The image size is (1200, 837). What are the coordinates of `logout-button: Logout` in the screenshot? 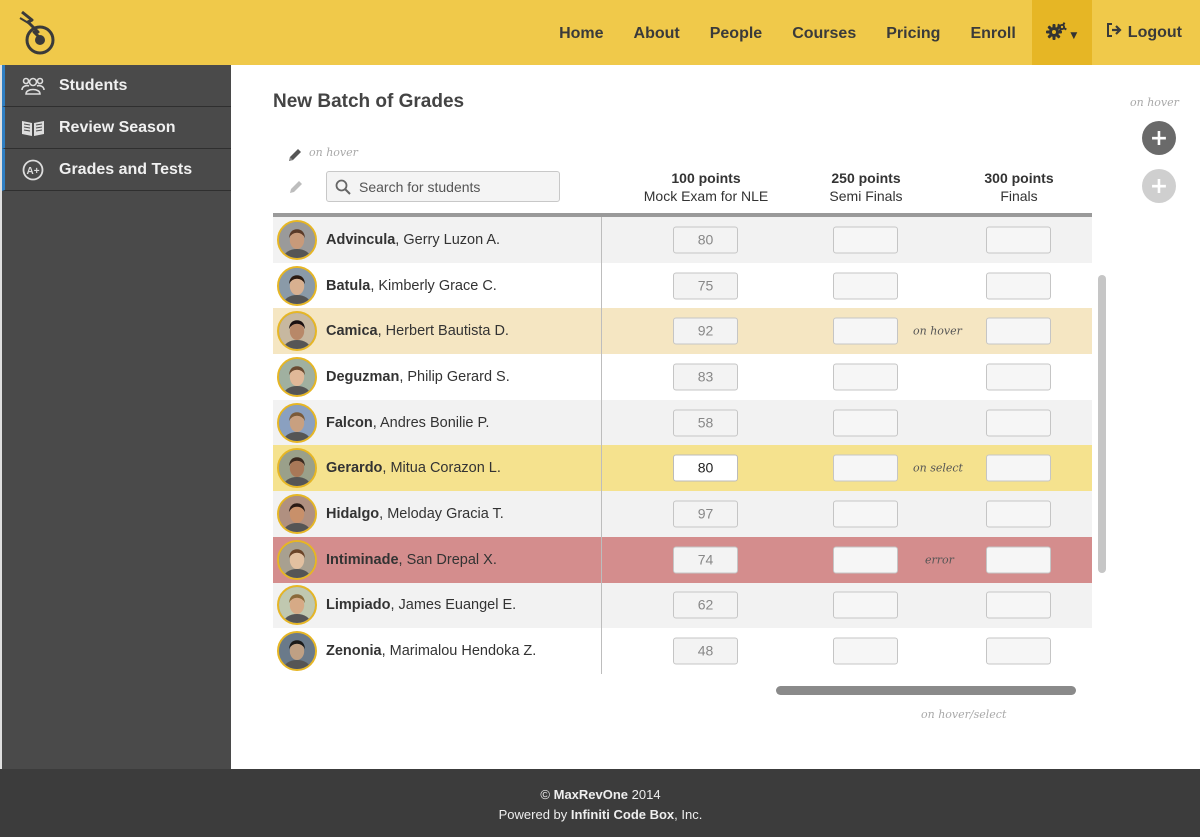 It's located at (1146, 32).